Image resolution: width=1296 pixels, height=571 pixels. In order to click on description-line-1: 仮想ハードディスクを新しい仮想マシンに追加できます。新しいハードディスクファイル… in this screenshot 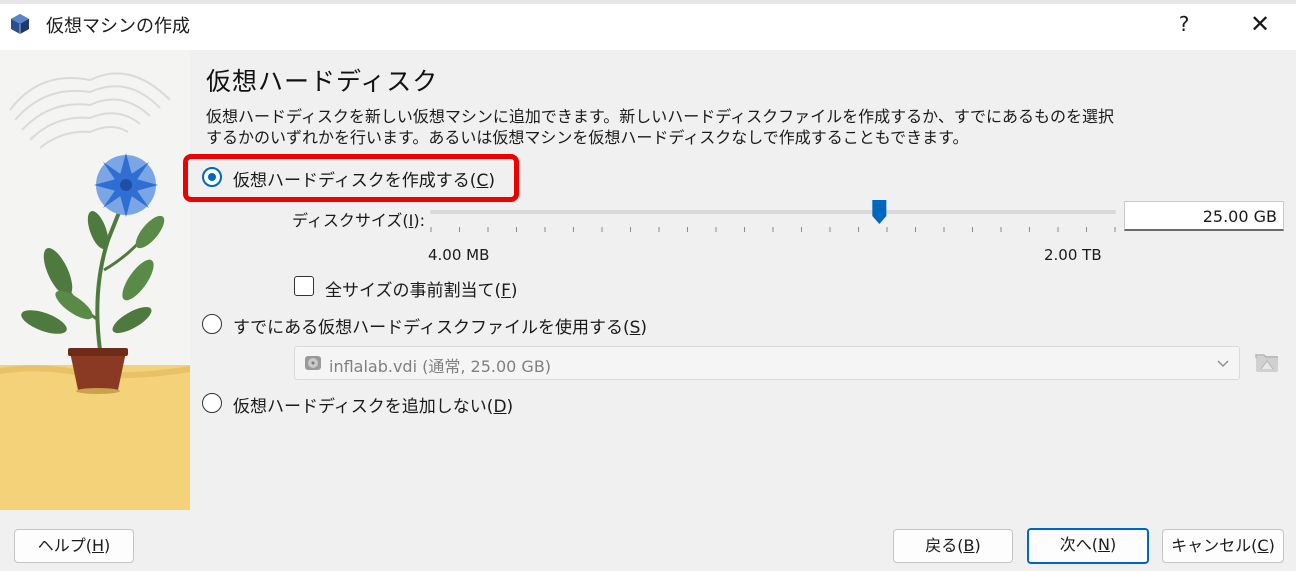, I will do `click(660, 116)`.